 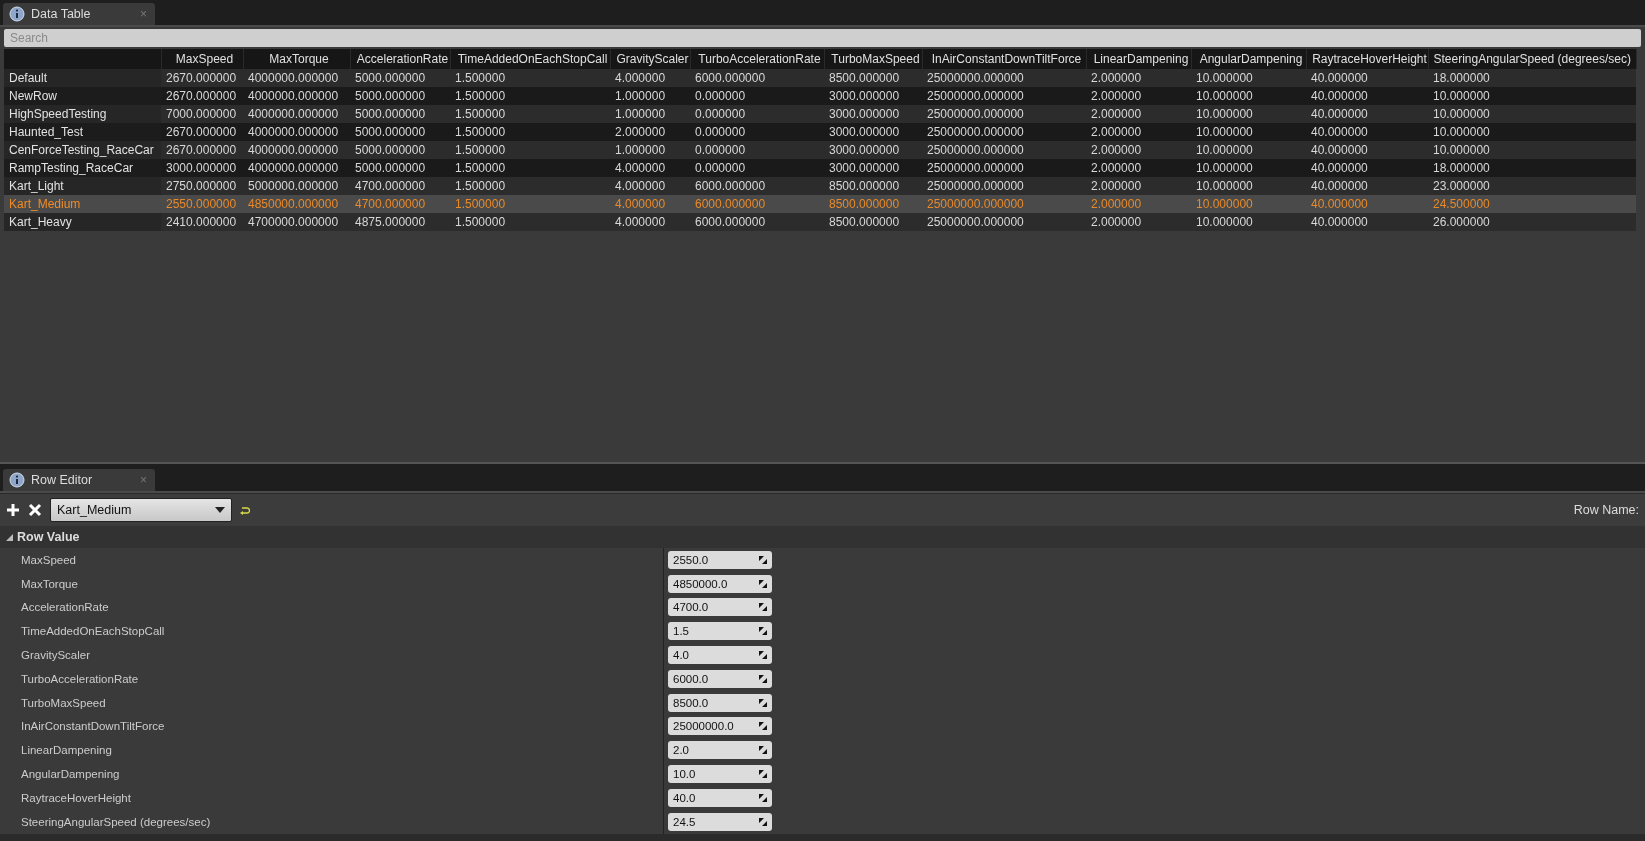 I want to click on row-dropdown: Kart_Medium, so click(x=141, y=510).